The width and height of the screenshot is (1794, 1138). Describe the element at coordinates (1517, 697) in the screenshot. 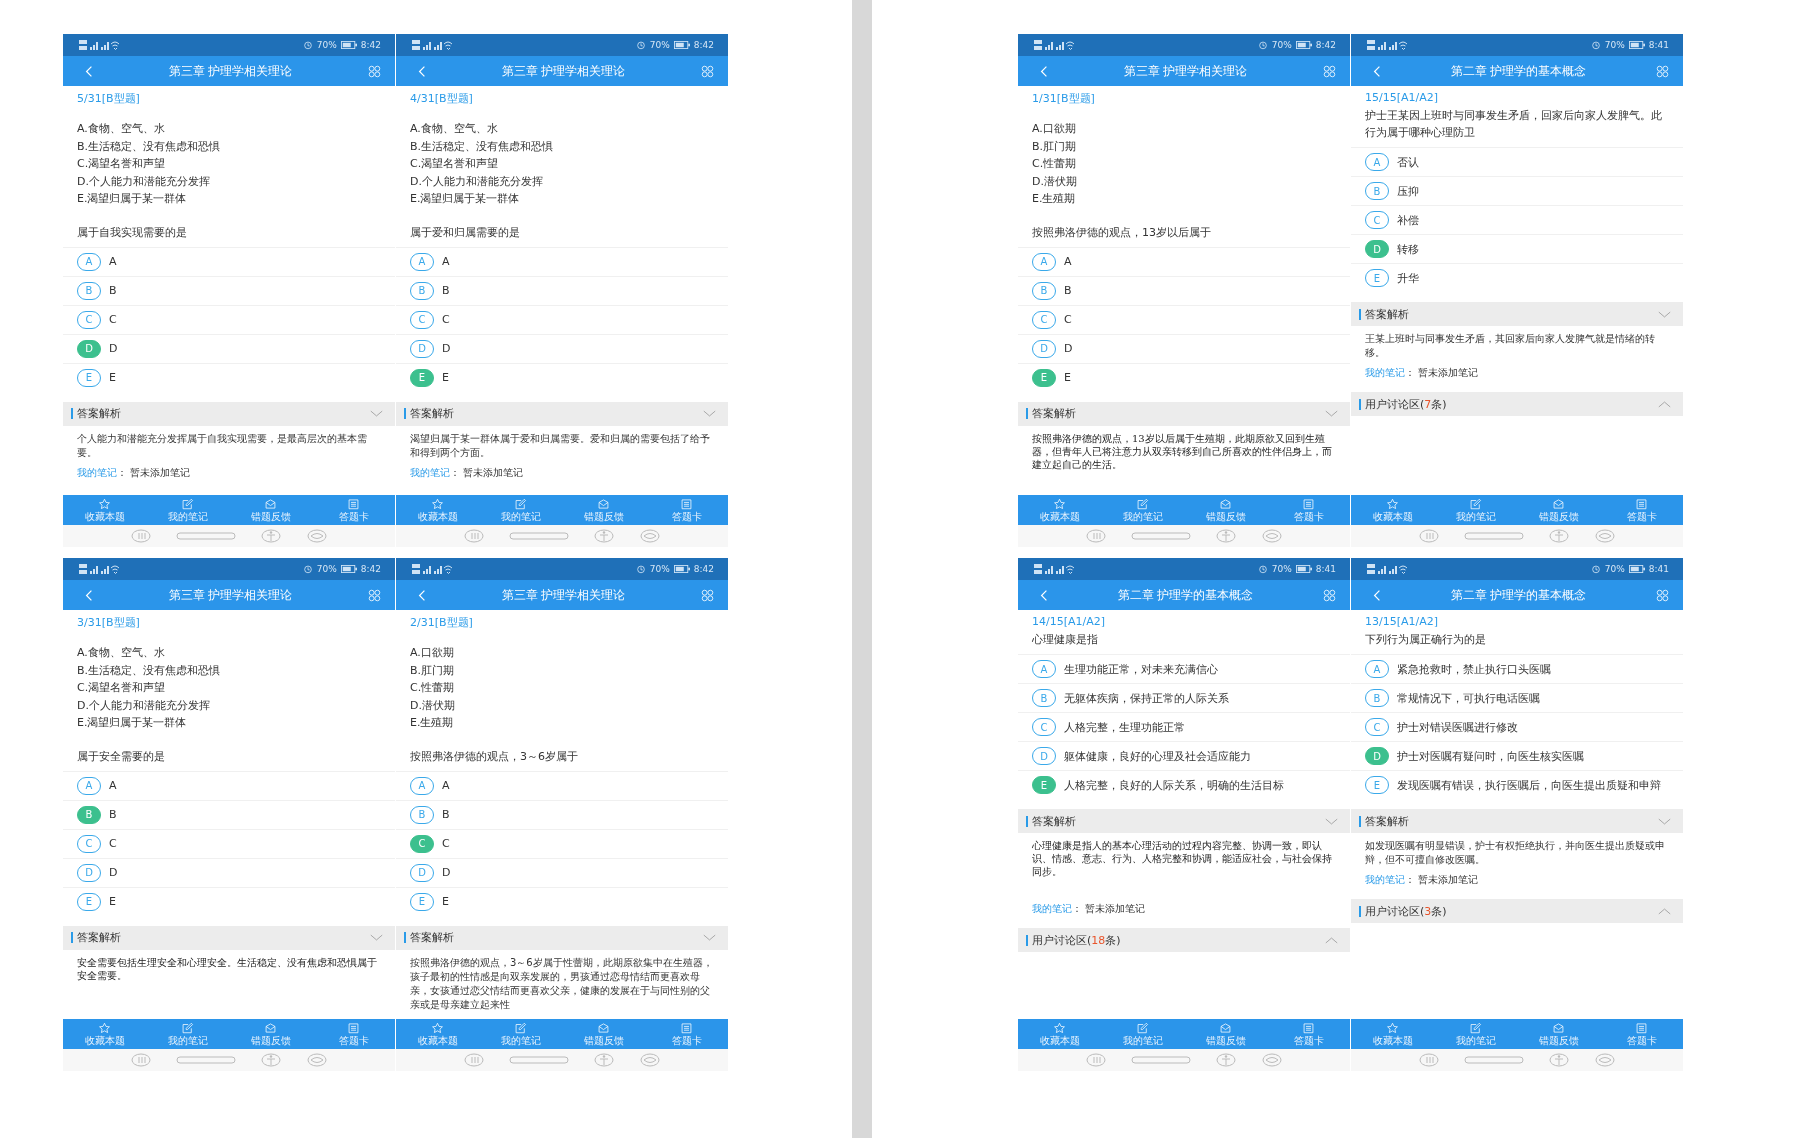

I see `answer-option: B 常规情况下，可执行电话医嘱` at that location.